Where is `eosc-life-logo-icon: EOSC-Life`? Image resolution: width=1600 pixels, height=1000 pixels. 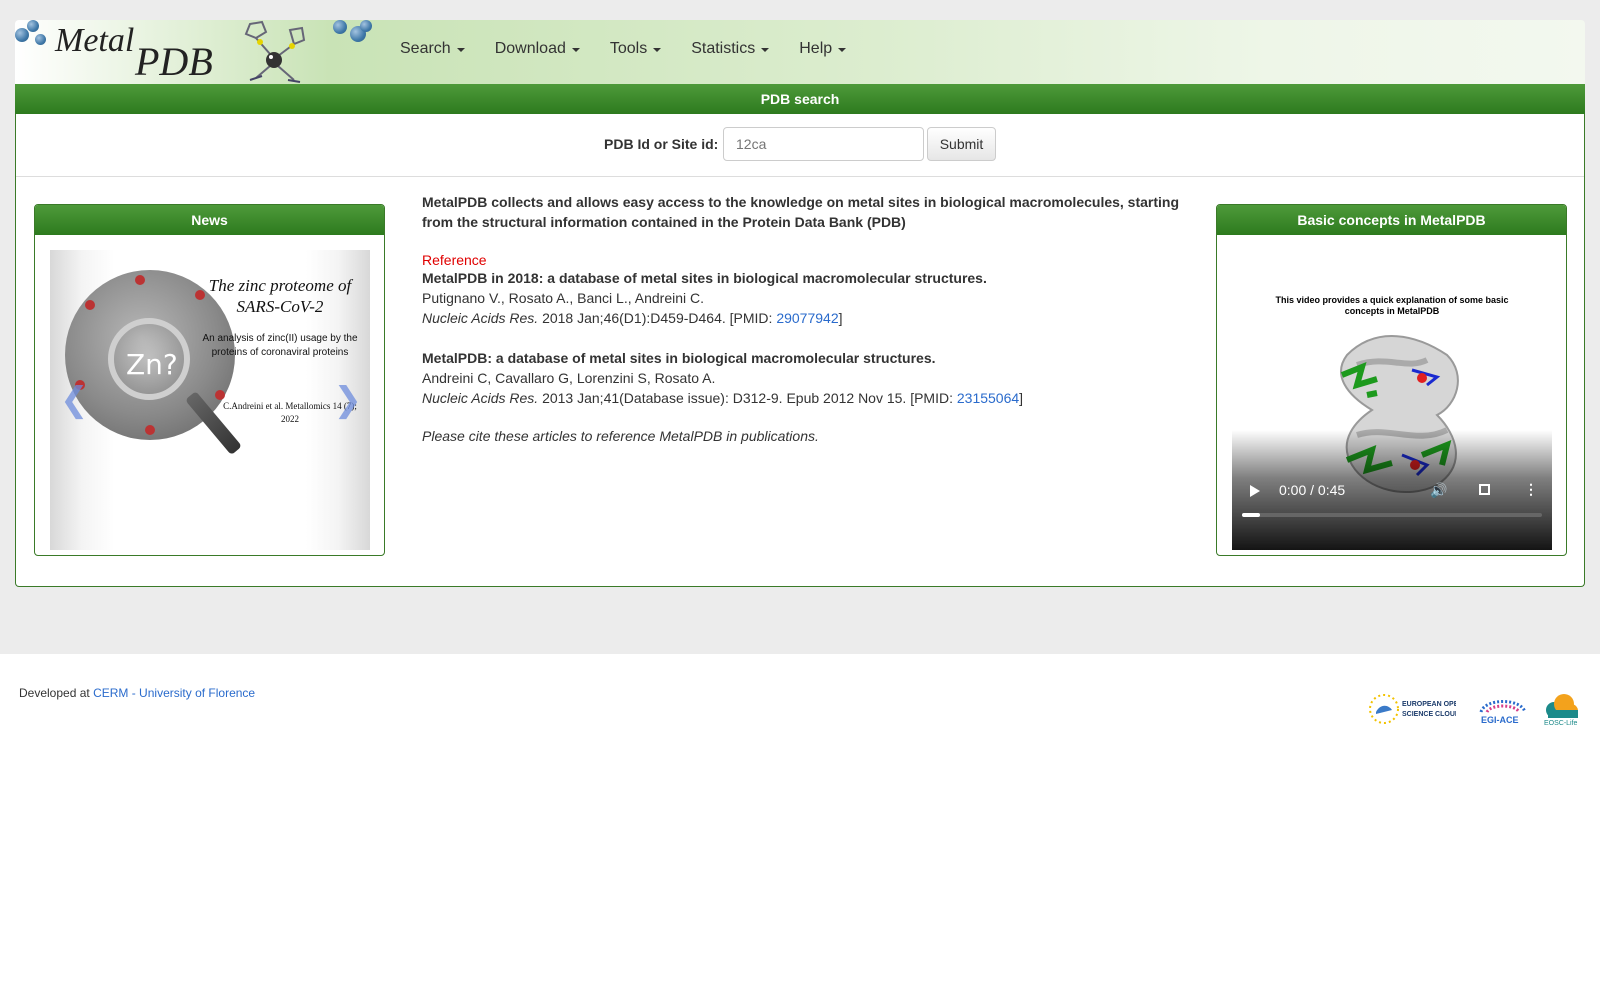
eosc-life-logo-icon: EOSC-Life is located at coordinates (1561, 710).